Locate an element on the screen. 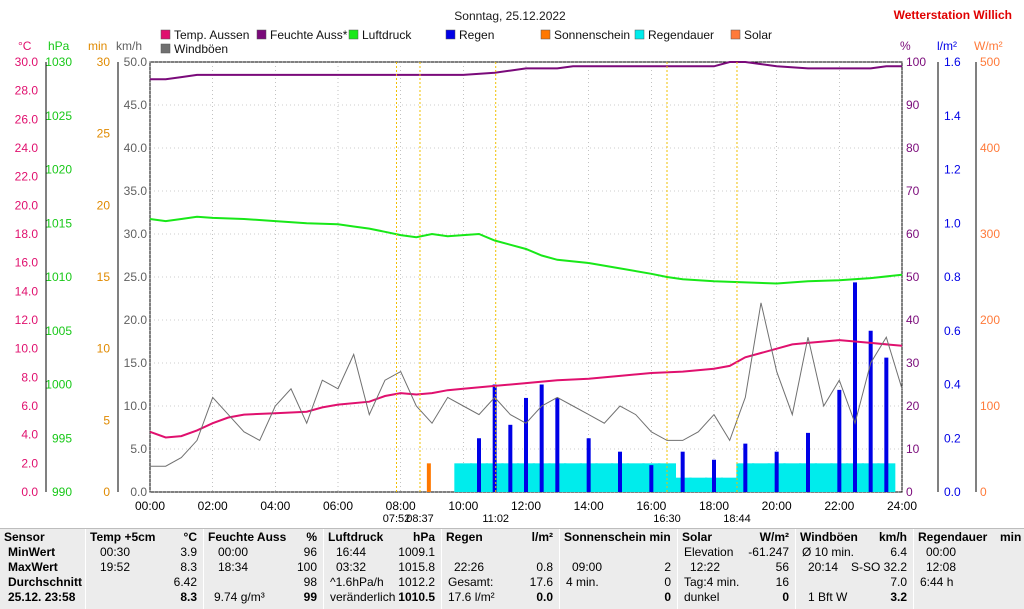  axis-unit-wind: km/h is located at coordinates (129, 46).